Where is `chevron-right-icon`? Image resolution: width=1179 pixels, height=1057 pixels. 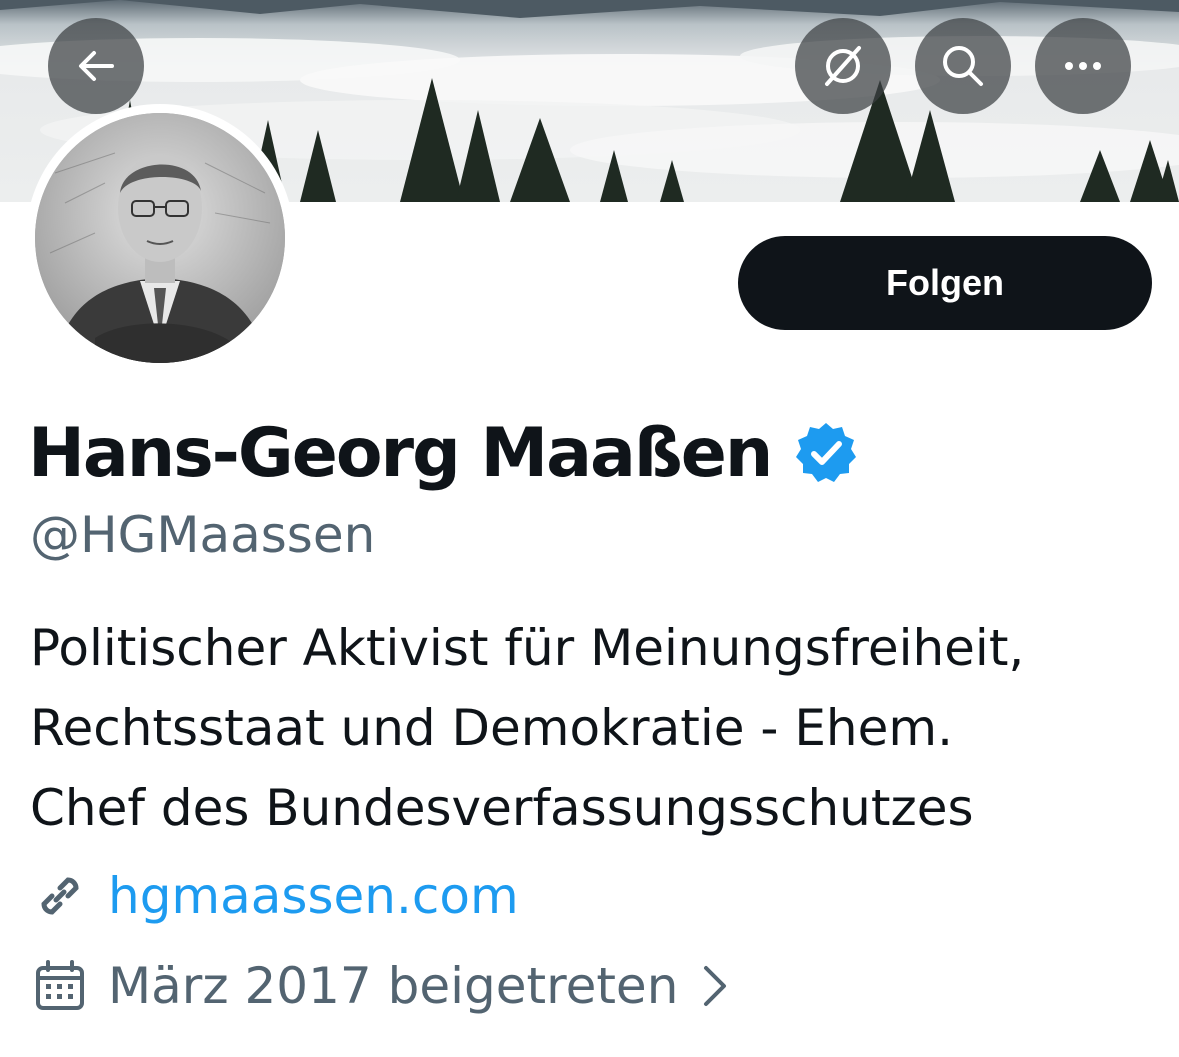 chevron-right-icon is located at coordinates (715, 986).